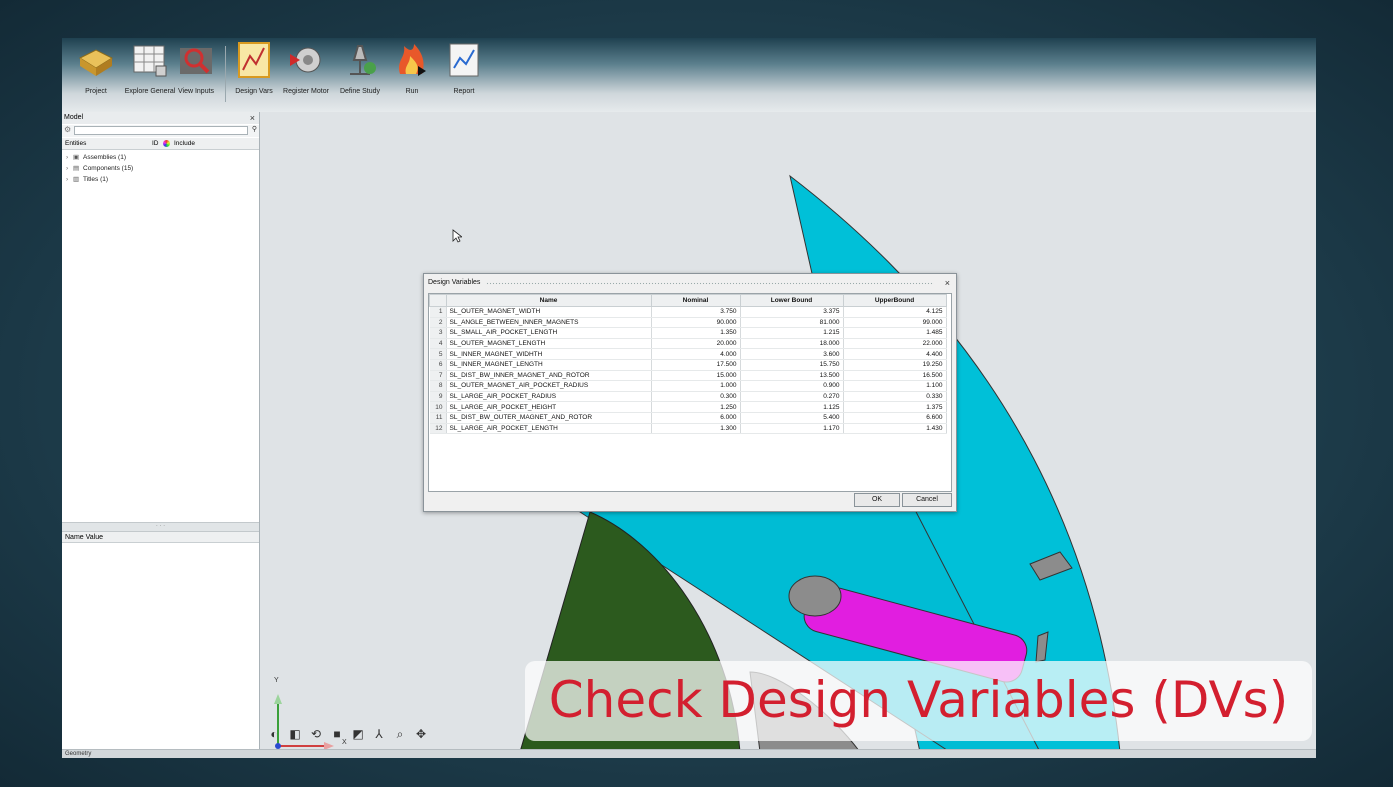 Image resolution: width=1393 pixels, height=787 pixels. Describe the element at coordinates (549, 407) in the screenshot. I see `variable-name-cell: SL_LARGE_AIR_POCKET_HEIGHT` at that location.